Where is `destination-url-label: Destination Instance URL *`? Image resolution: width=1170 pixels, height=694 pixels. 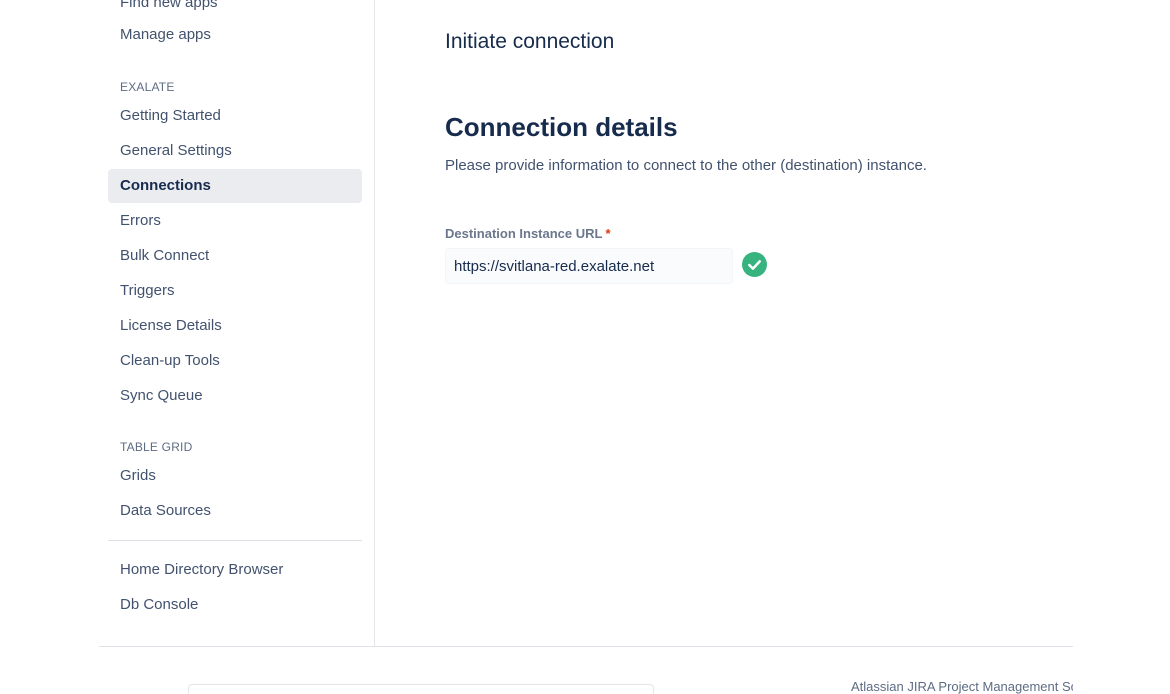
destination-url-label: Destination Instance URL * is located at coordinates (528, 233).